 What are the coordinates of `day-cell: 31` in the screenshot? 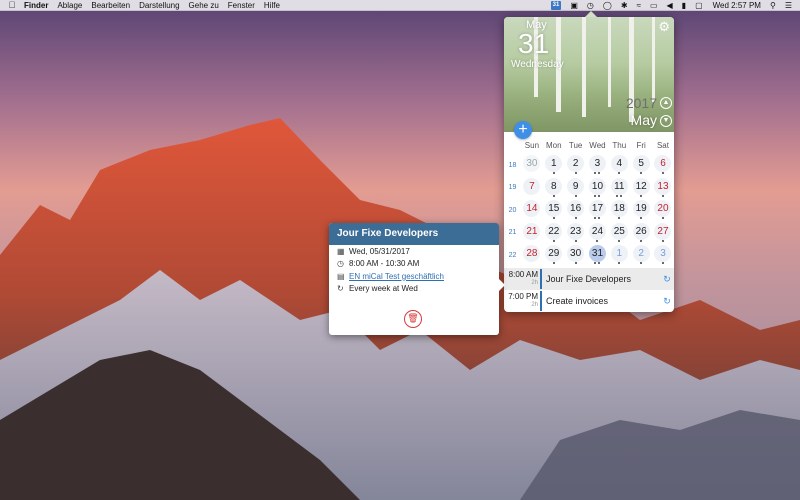 It's located at (598, 255).